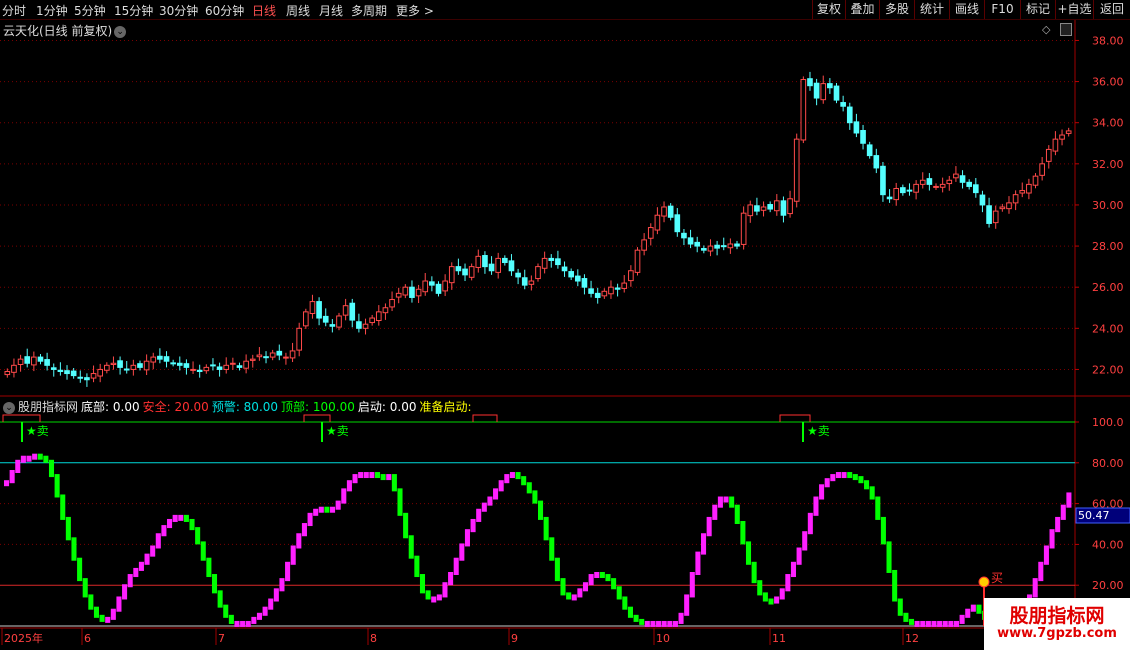 This screenshot has height=650, width=1130. Describe the element at coordinates (1094, 515) in the screenshot. I see `current-value-label: 50.47` at that location.